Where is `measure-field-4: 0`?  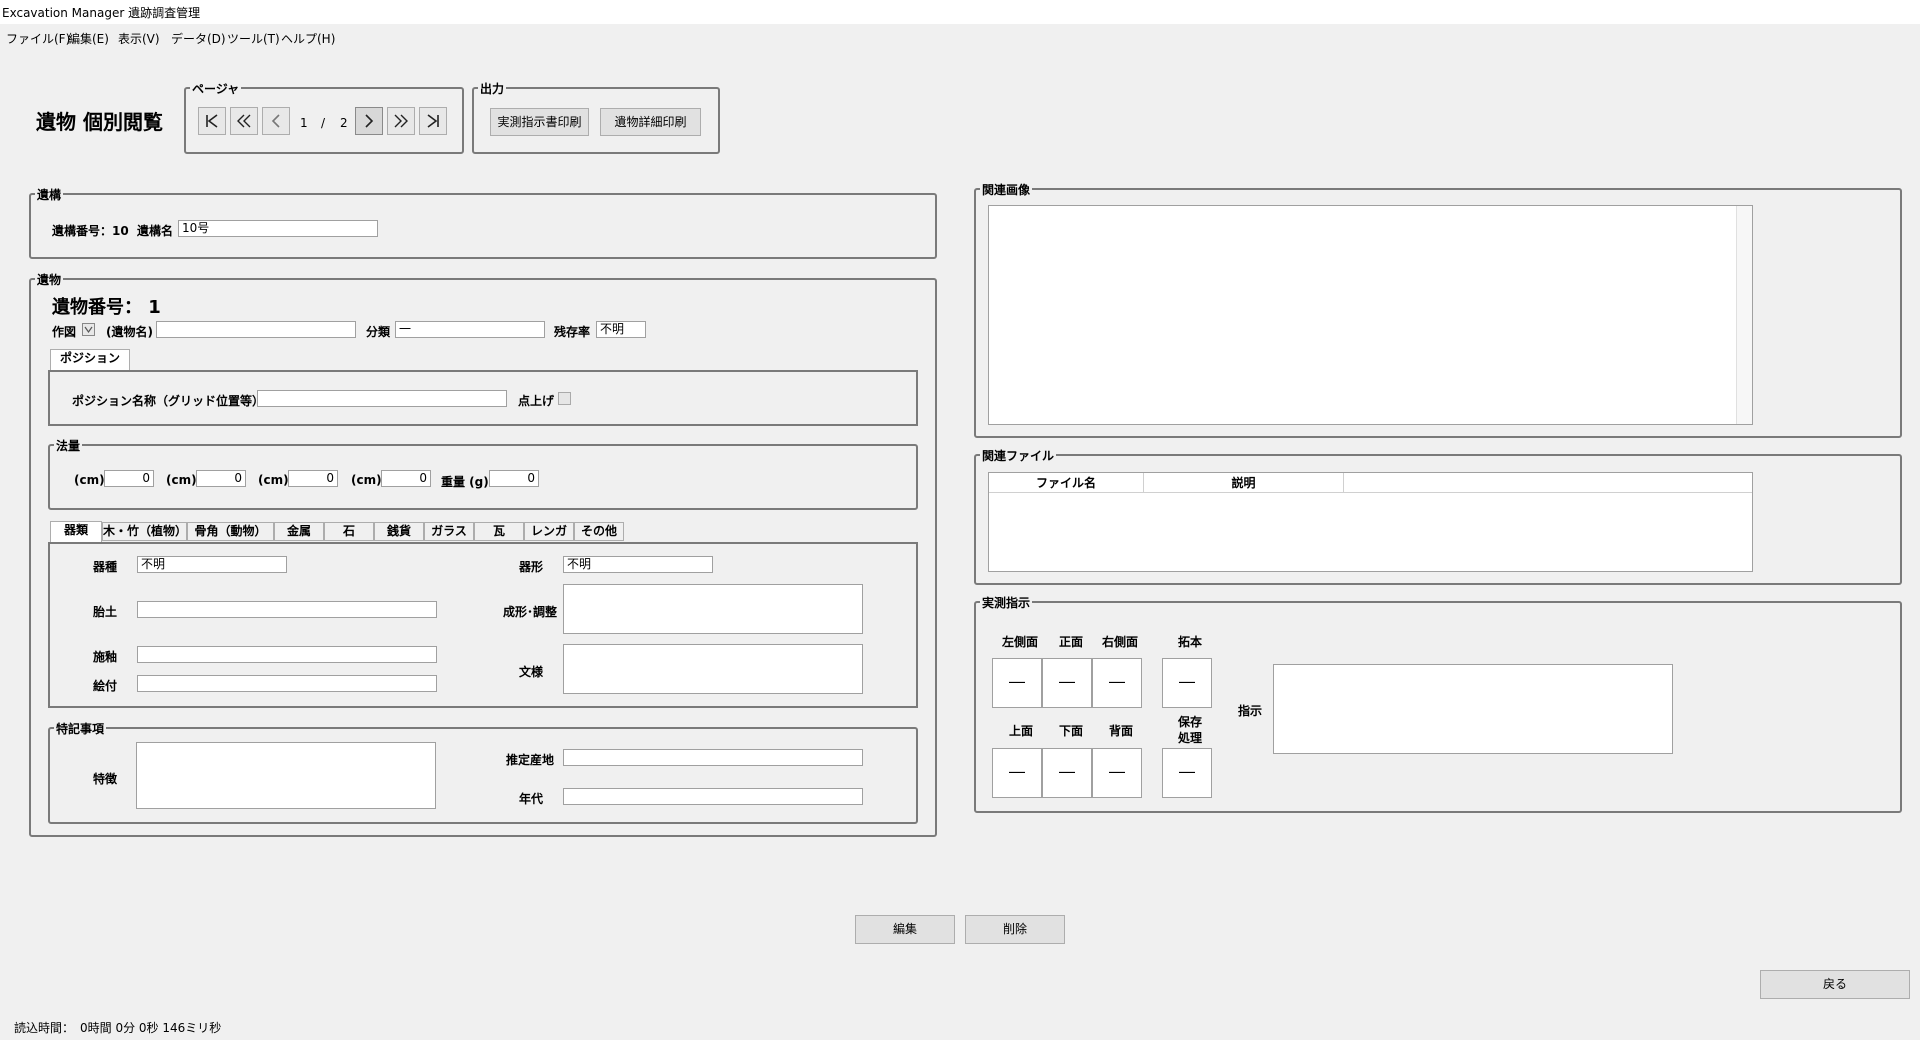 measure-field-4: 0 is located at coordinates (406, 478).